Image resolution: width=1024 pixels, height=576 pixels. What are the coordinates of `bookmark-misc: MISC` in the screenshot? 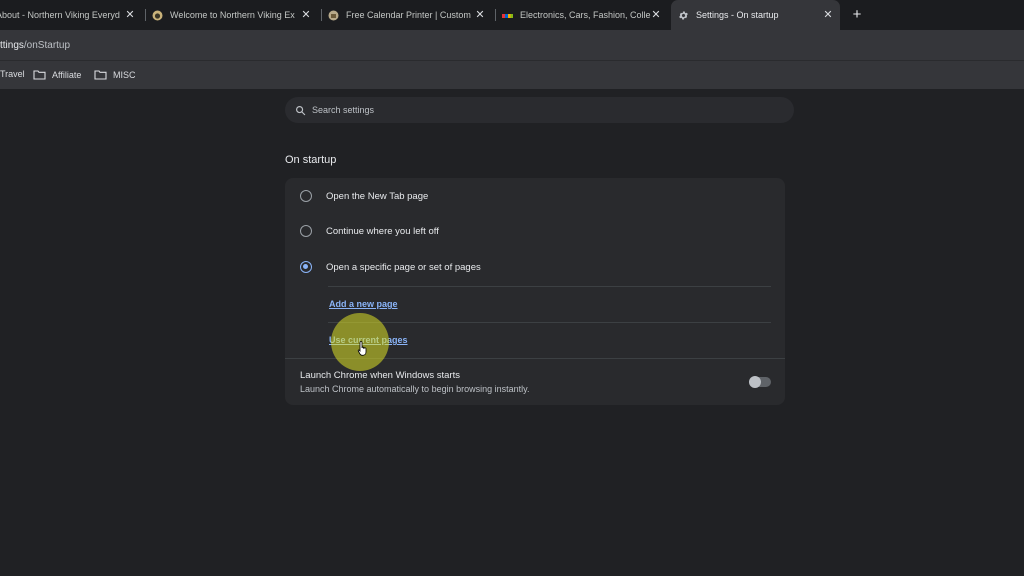 It's located at (115, 74).